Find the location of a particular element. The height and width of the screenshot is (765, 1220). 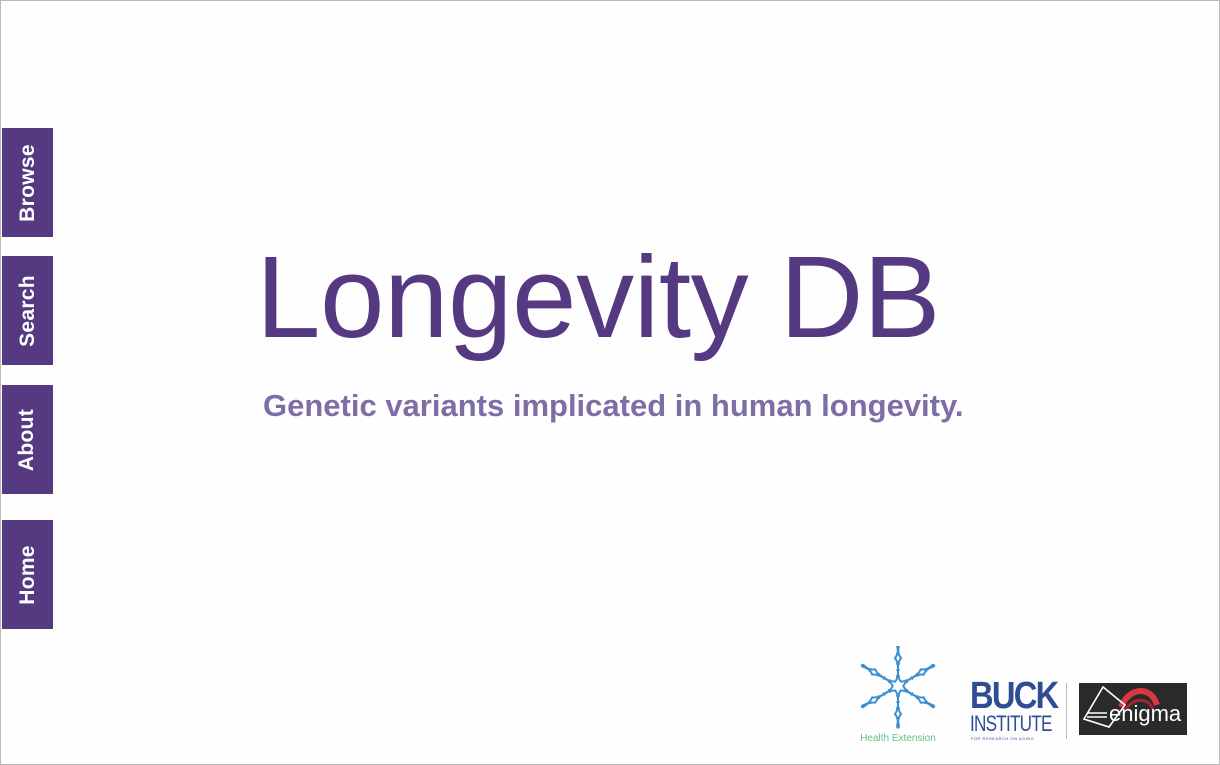

enigma-logo-mark: enigma is located at coordinates (1132, 706).